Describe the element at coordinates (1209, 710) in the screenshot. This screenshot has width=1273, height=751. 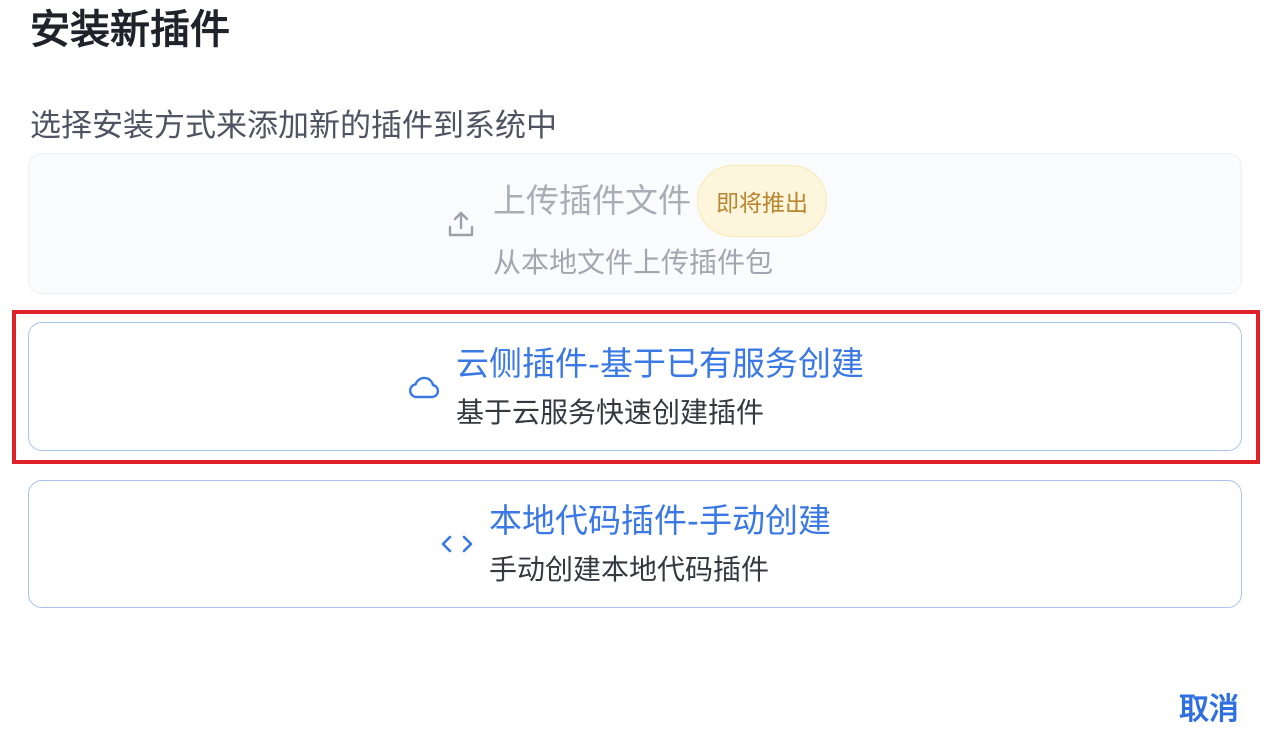
I see `cancel-button: 取消` at that location.